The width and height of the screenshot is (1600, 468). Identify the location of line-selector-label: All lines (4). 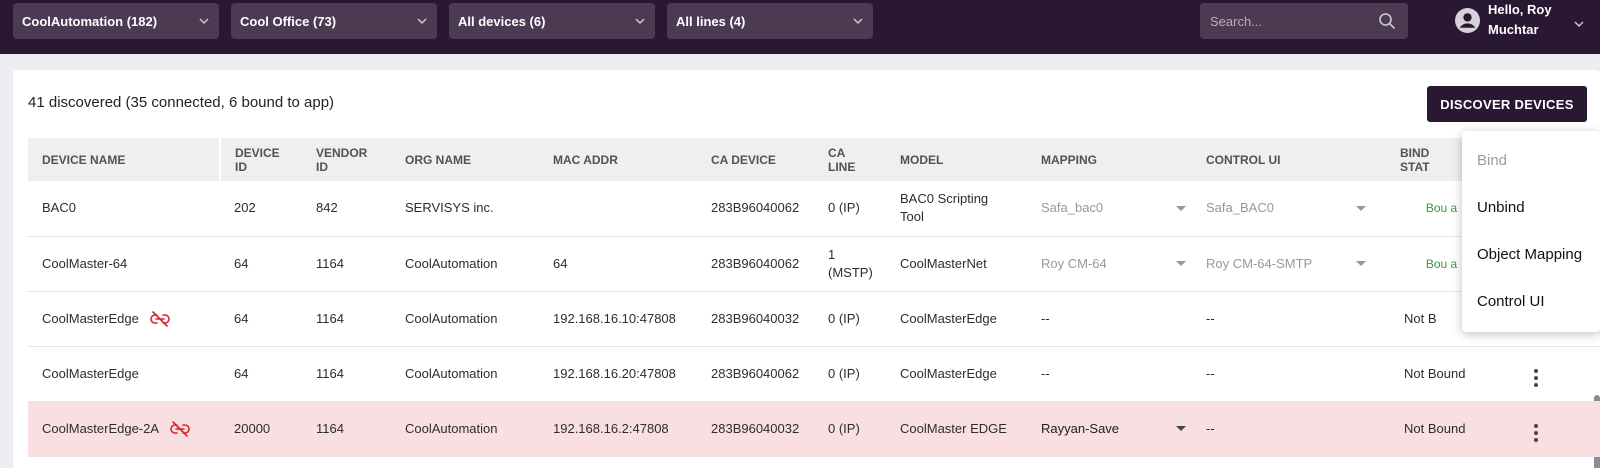
(711, 21).